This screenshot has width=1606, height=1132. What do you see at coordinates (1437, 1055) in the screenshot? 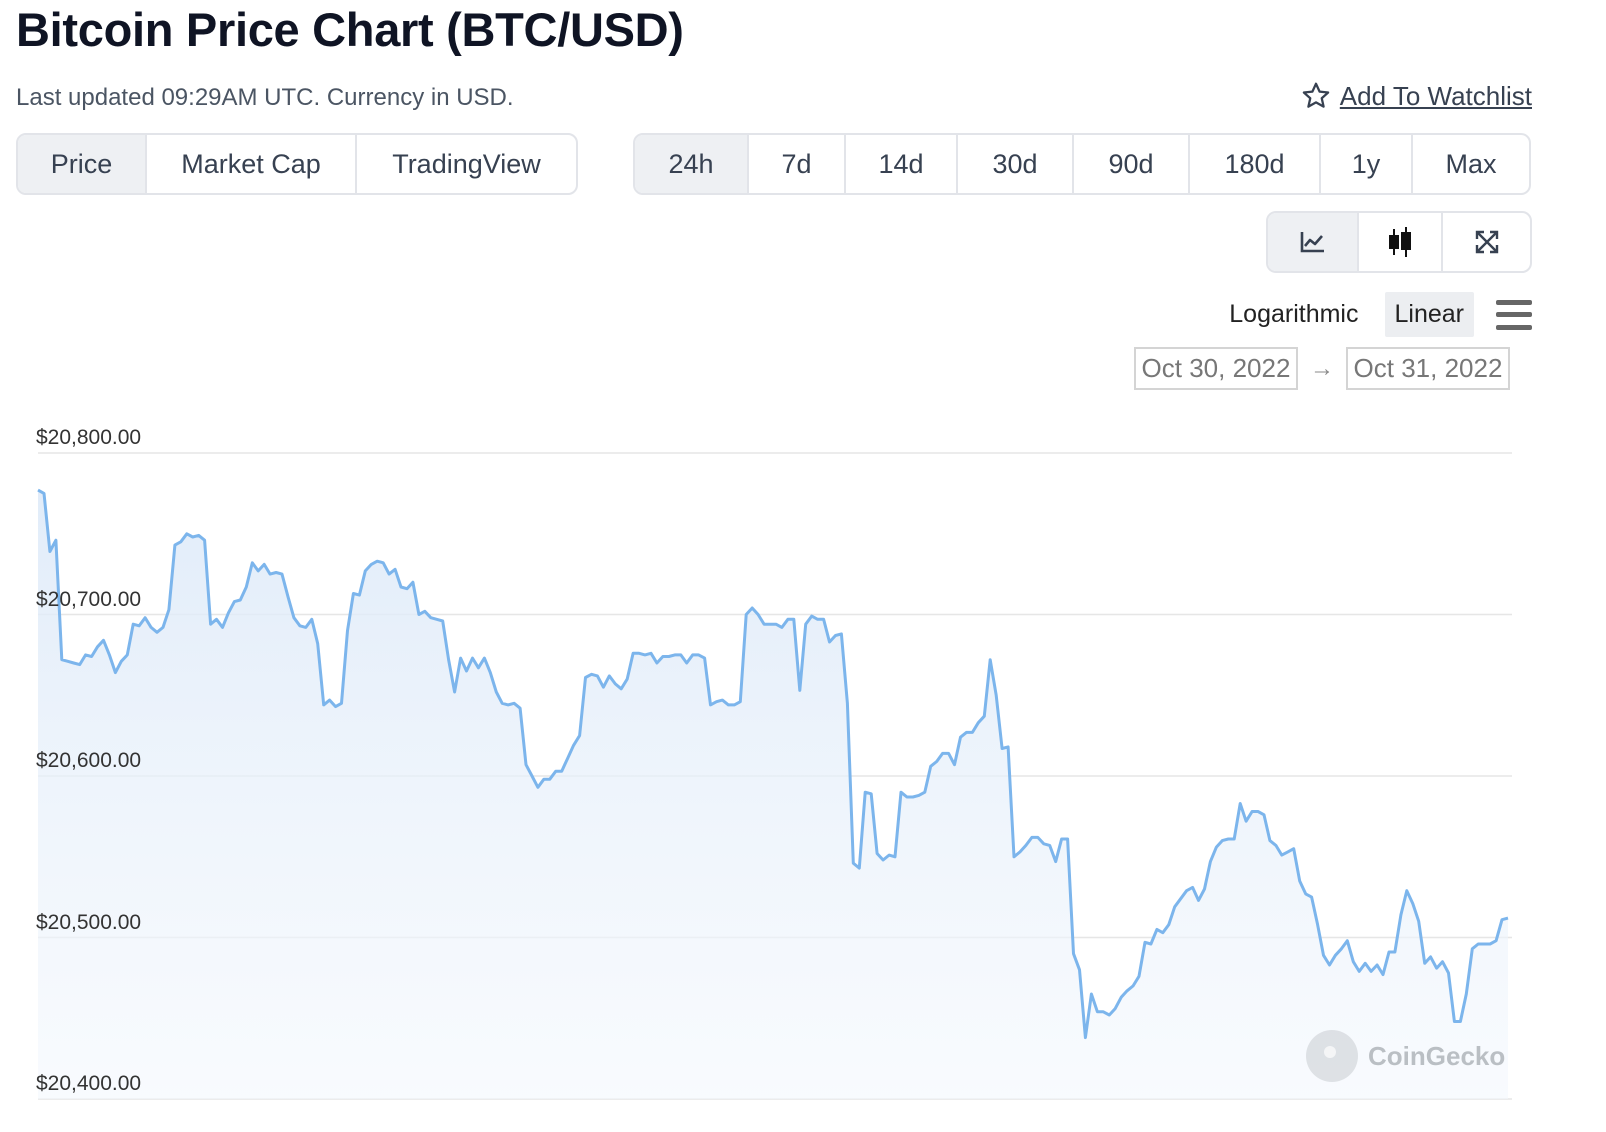
I see `watermark-text: CoinGecko` at bounding box center [1437, 1055].